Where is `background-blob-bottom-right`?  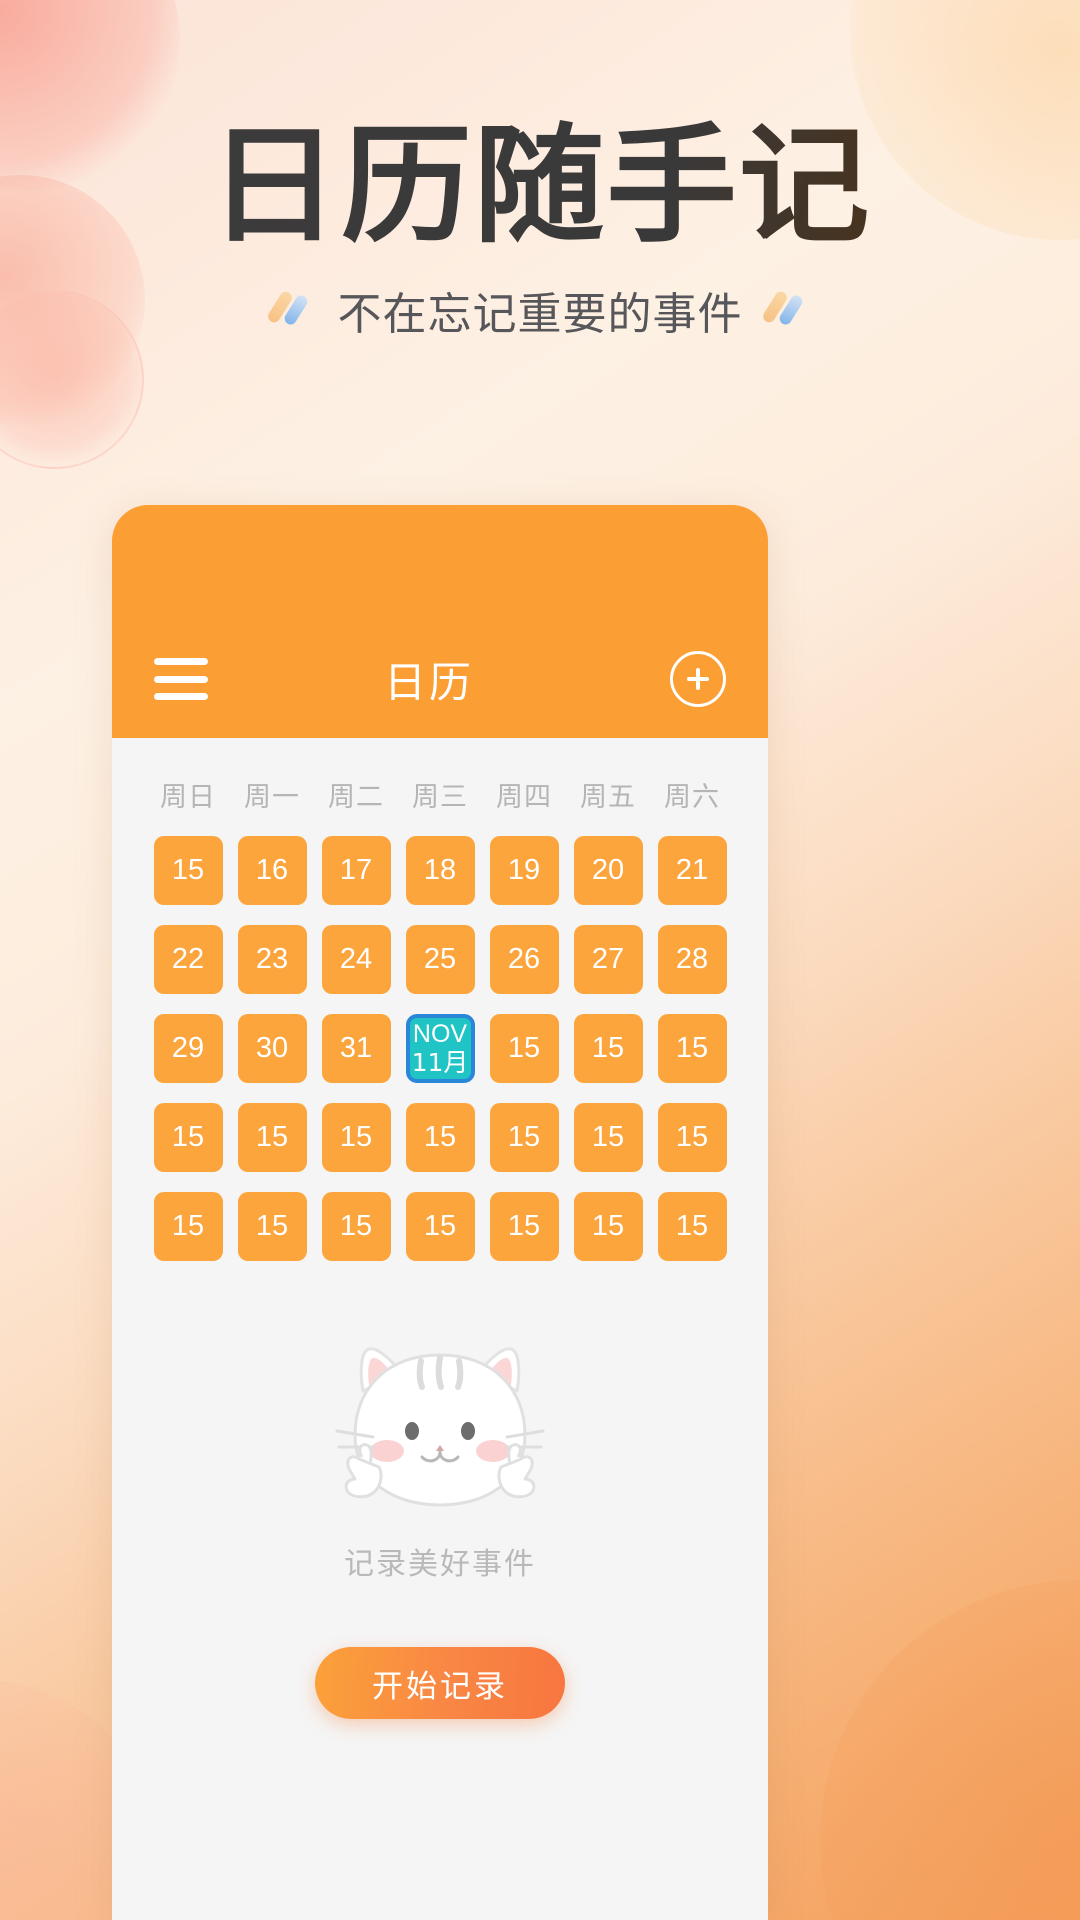
background-blob-bottom-right is located at coordinates (950, 1750).